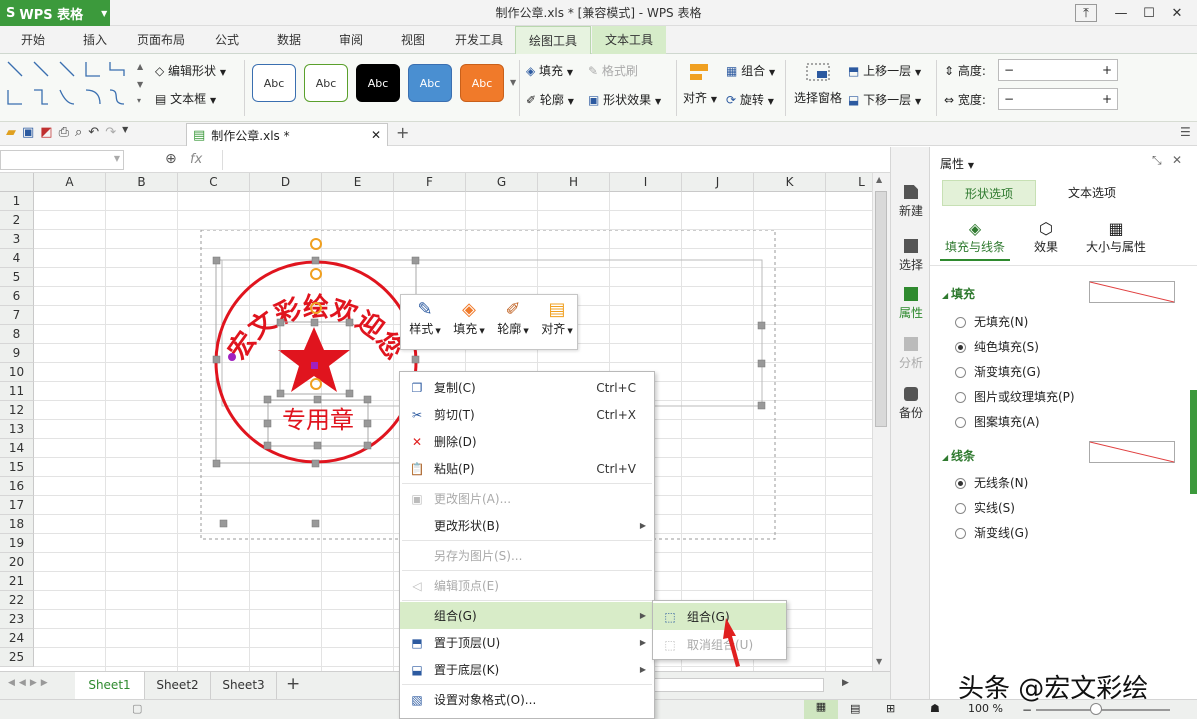 Image resolution: width=1197 pixels, height=719 pixels. I want to click on menu-edit-points: ◁ 编辑顶点(E), so click(527, 585).